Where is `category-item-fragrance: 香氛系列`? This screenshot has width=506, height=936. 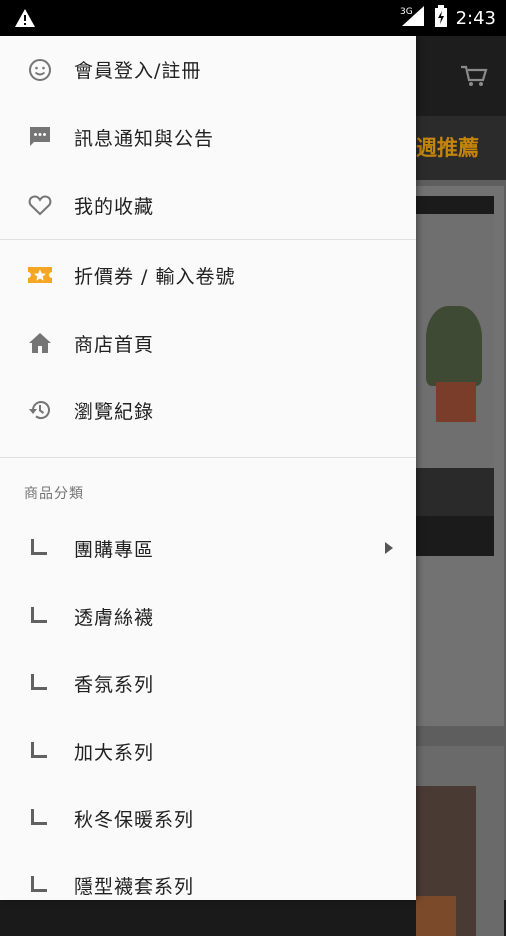
category-item-fragrance: 香氛系列 is located at coordinates (208, 683).